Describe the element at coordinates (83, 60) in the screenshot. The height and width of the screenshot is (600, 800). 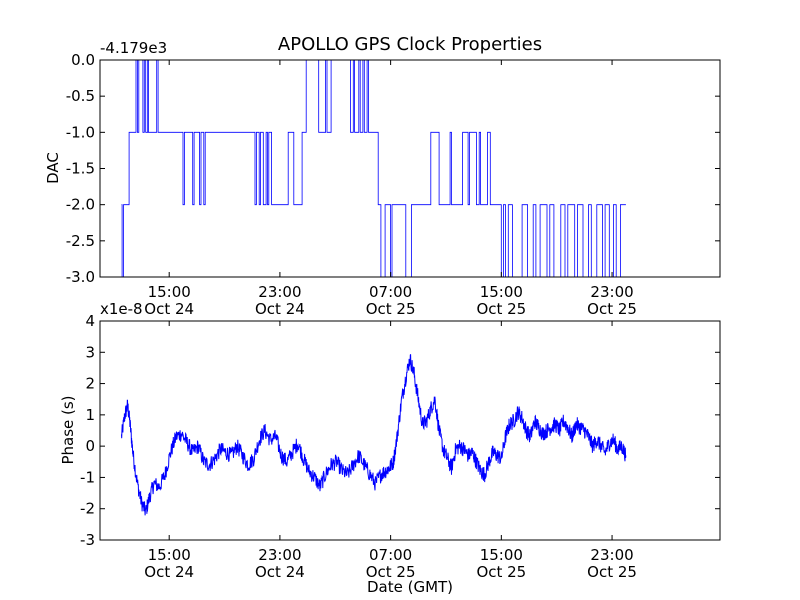
I see `dac-ytick-label: 0.0` at that location.